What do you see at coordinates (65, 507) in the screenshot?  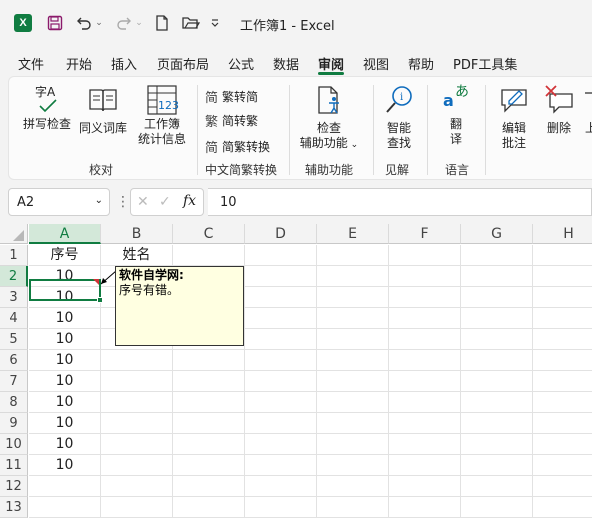 I see `cell-a13` at bounding box center [65, 507].